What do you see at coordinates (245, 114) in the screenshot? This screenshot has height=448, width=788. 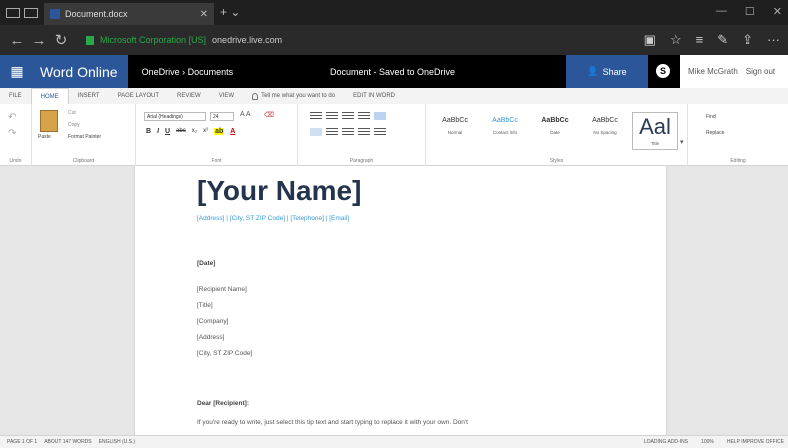 I see `grow-shrink-font-icon: A A` at bounding box center [245, 114].